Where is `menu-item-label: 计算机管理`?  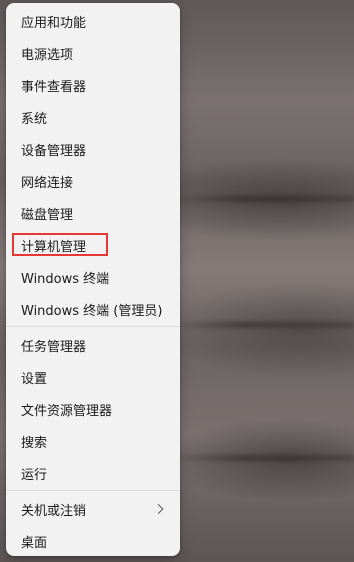
menu-item-label: 计算机管理 is located at coordinates (54, 247).